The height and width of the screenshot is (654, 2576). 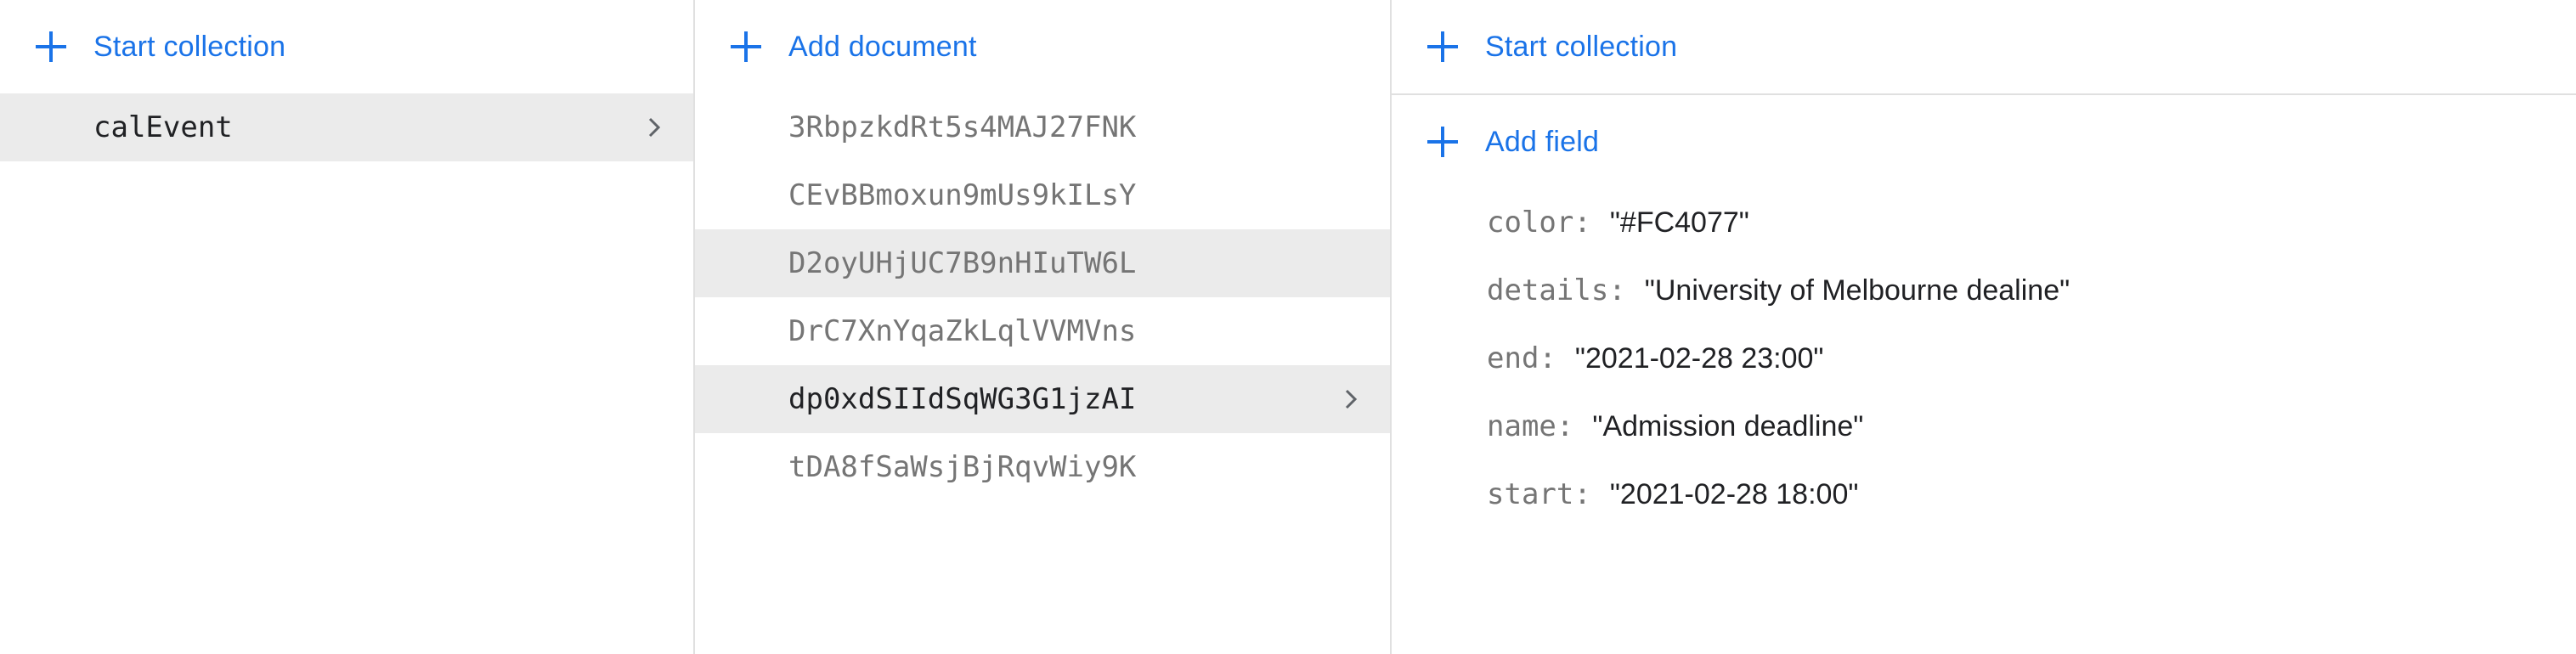 I want to click on document-item: CEvBBmoxun9mUs9kILsY, so click(x=1042, y=195).